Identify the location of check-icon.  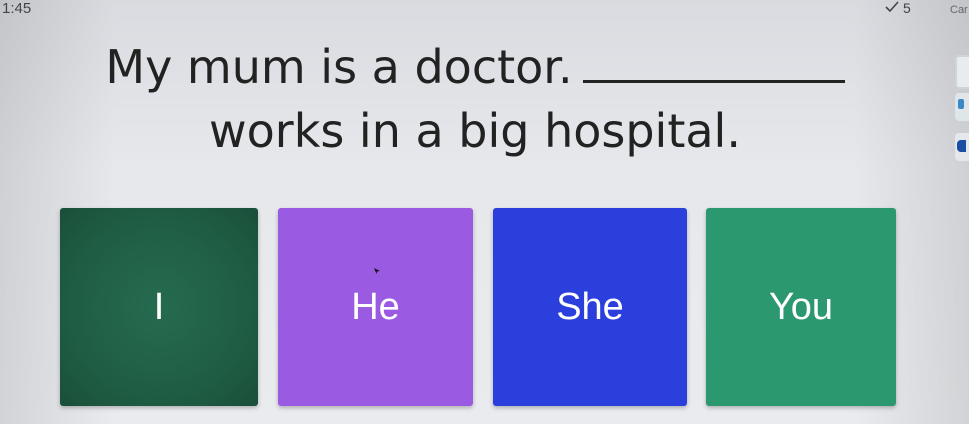
(892, 8).